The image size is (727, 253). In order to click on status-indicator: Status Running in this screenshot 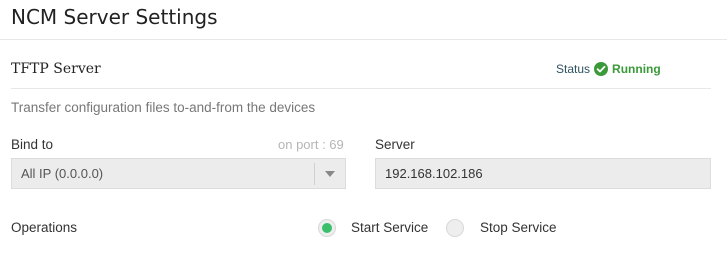, I will do `click(608, 69)`.